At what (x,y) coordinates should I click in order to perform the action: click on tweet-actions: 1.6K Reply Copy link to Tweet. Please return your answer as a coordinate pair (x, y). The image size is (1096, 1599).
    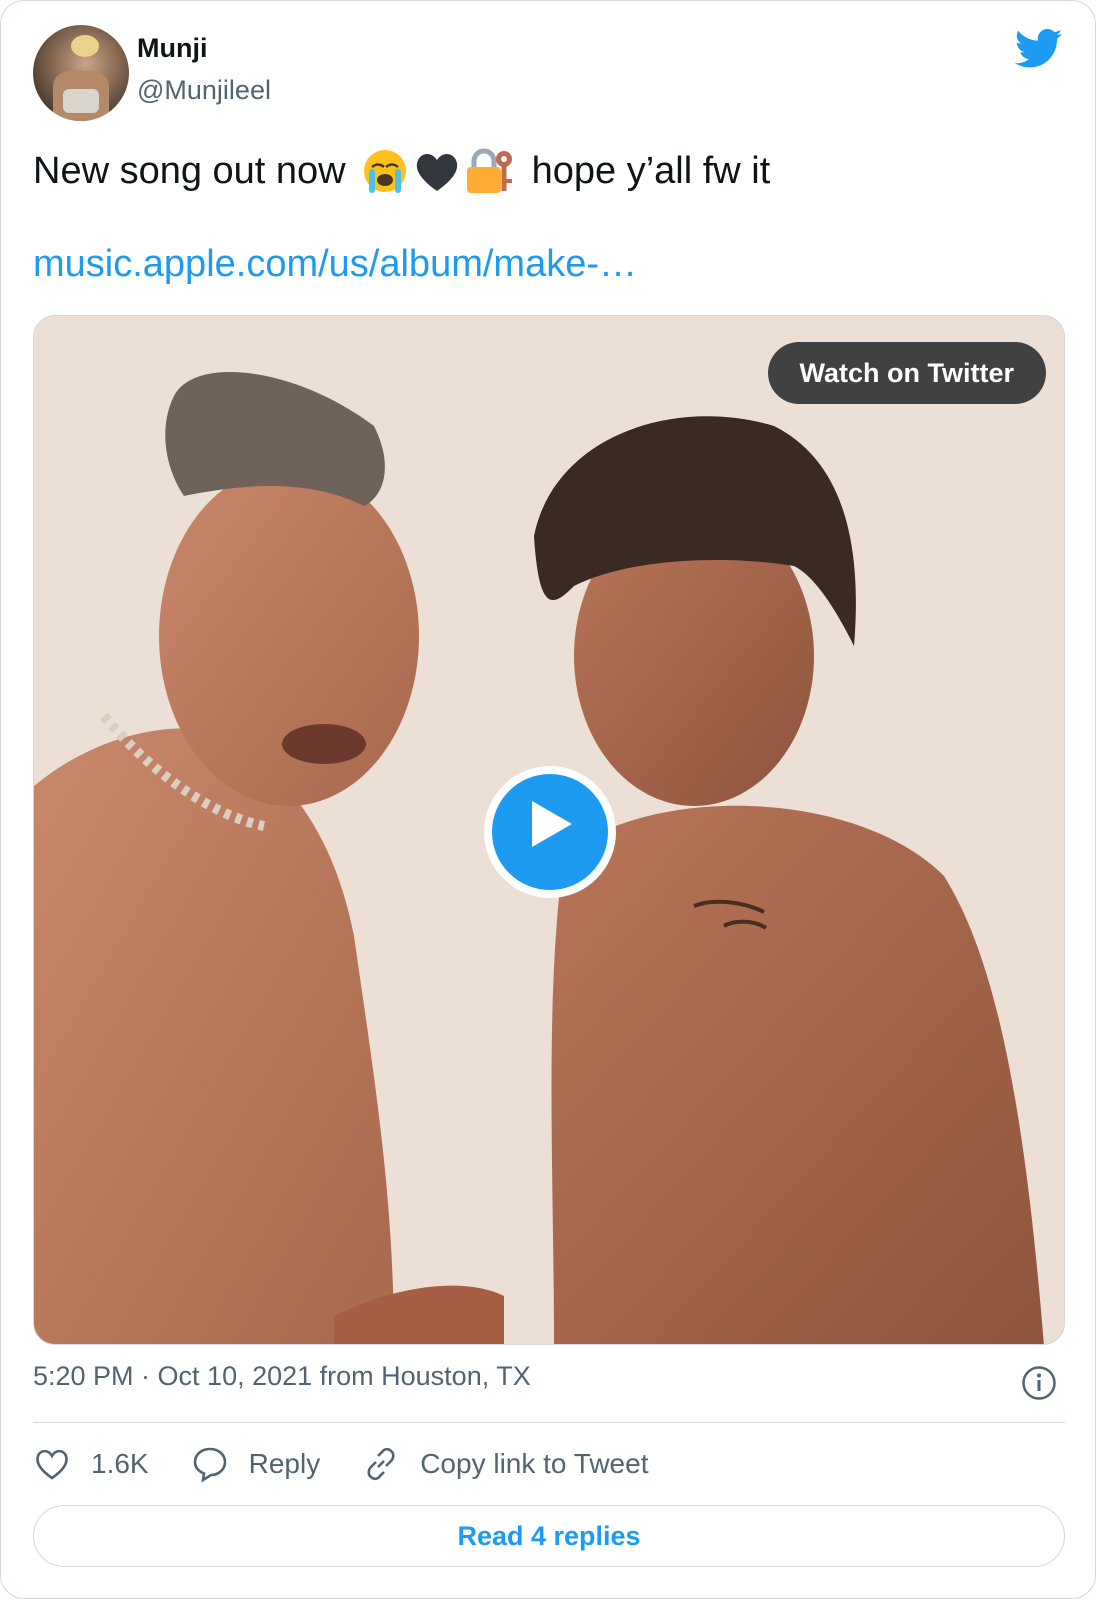
    Looking at the image, I should click on (361, 1464).